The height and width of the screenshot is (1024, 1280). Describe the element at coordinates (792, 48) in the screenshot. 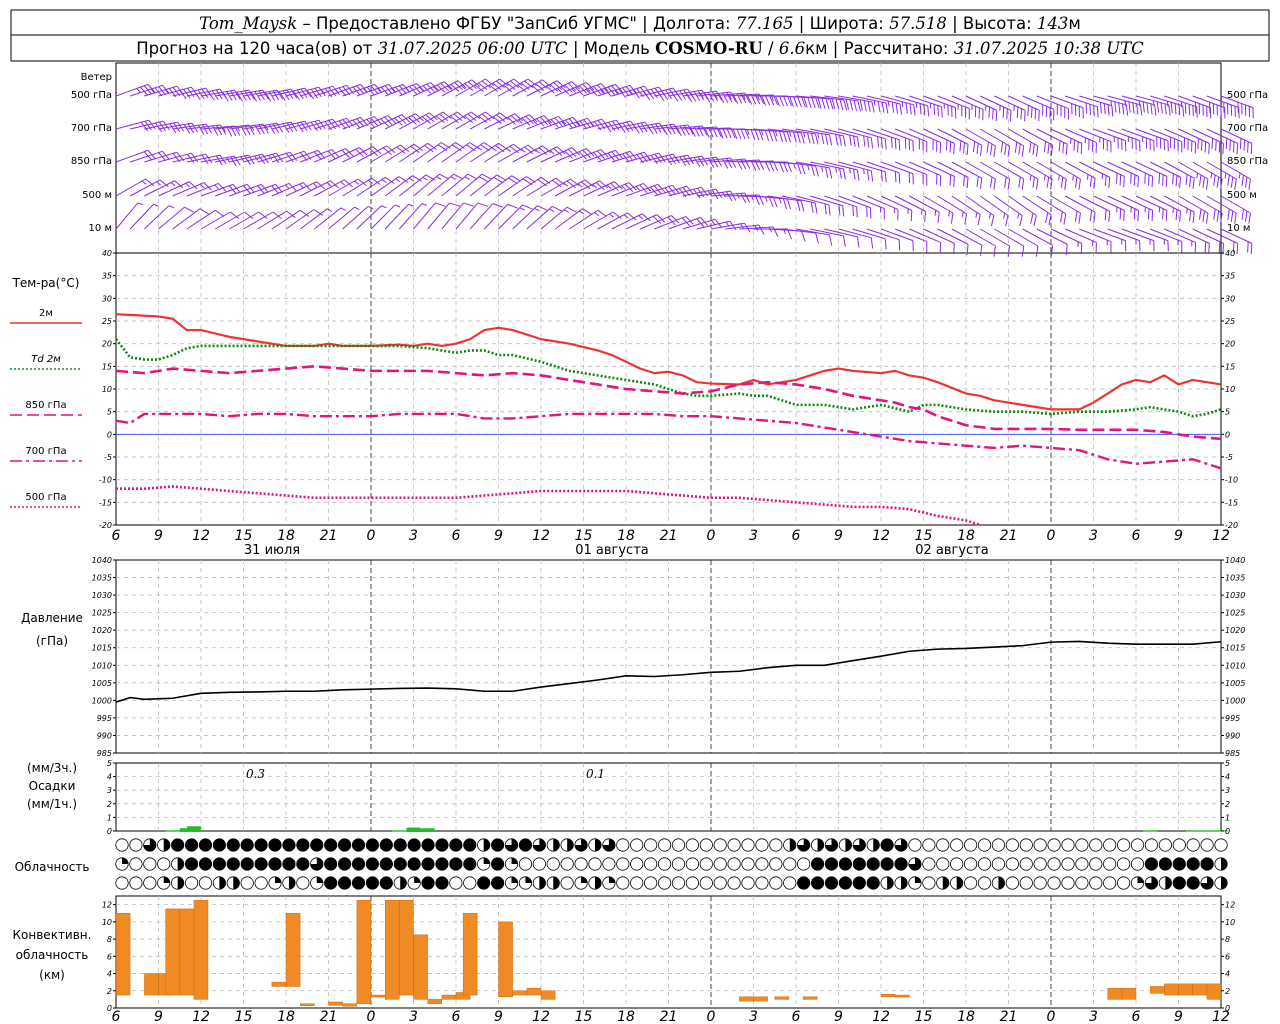

I see `model-res: 6.6` at that location.